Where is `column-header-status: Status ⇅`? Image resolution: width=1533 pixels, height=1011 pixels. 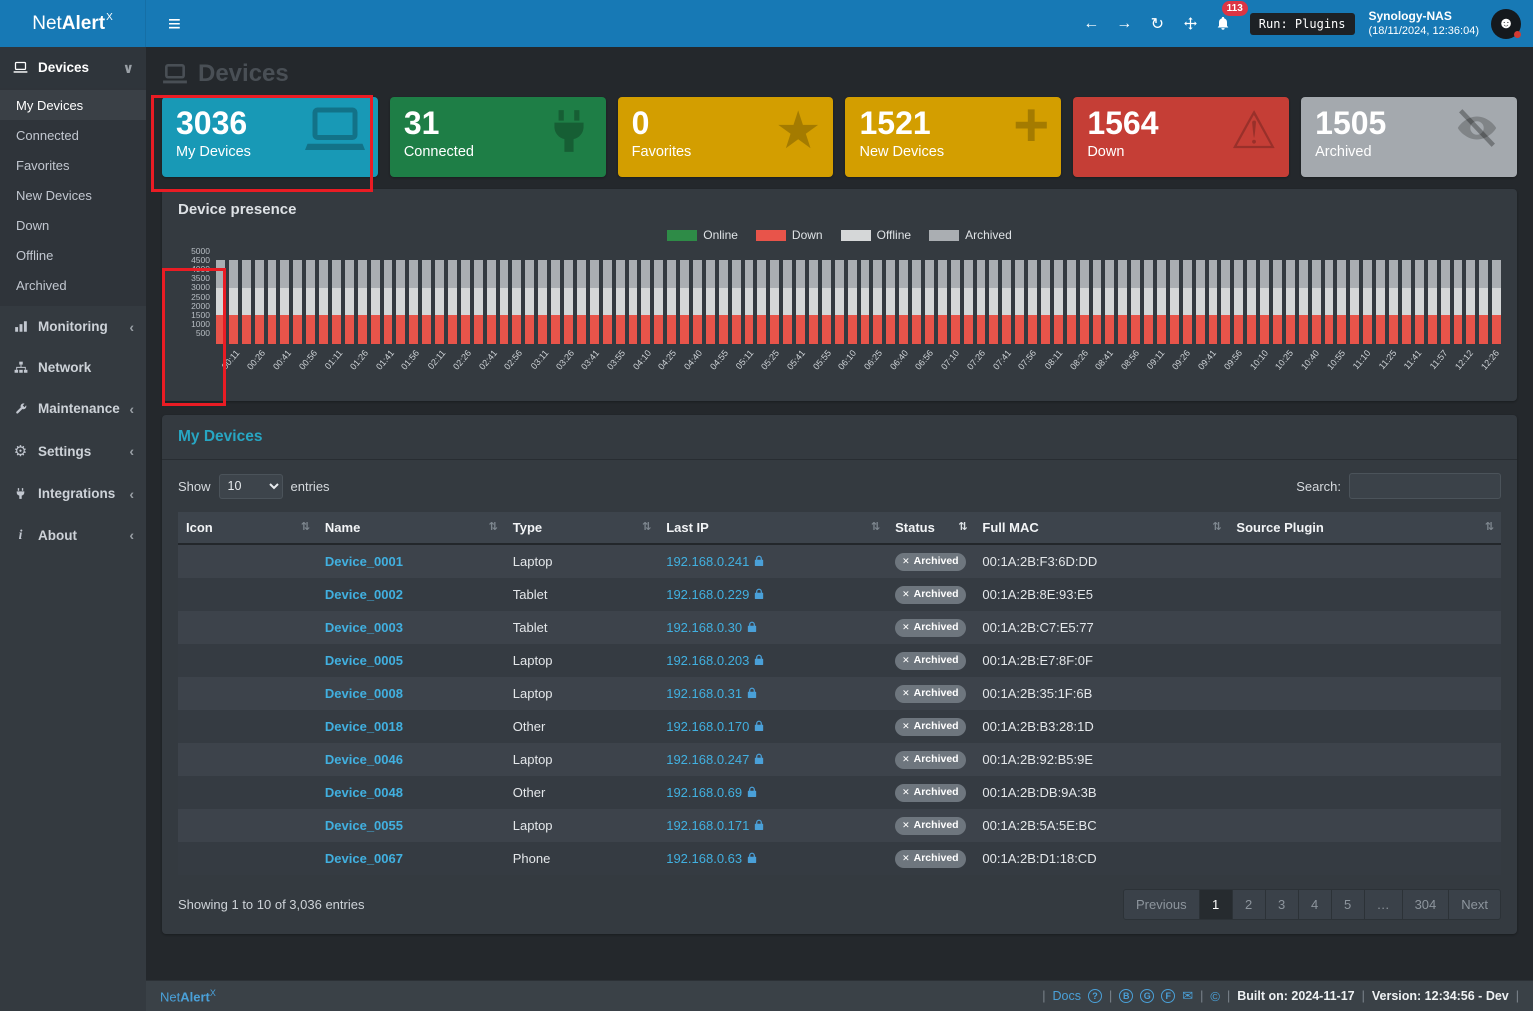
column-header-status: Status ⇅ is located at coordinates (931, 528).